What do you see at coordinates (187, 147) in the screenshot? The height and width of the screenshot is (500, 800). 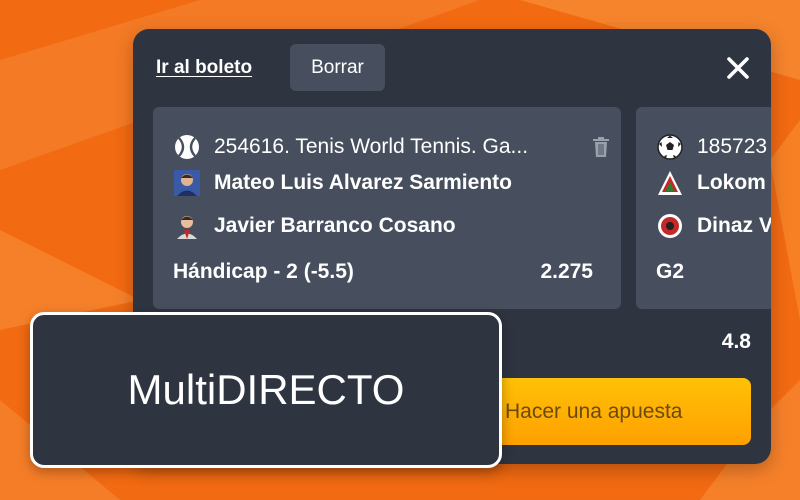 I see `tennis-ball-icon` at bounding box center [187, 147].